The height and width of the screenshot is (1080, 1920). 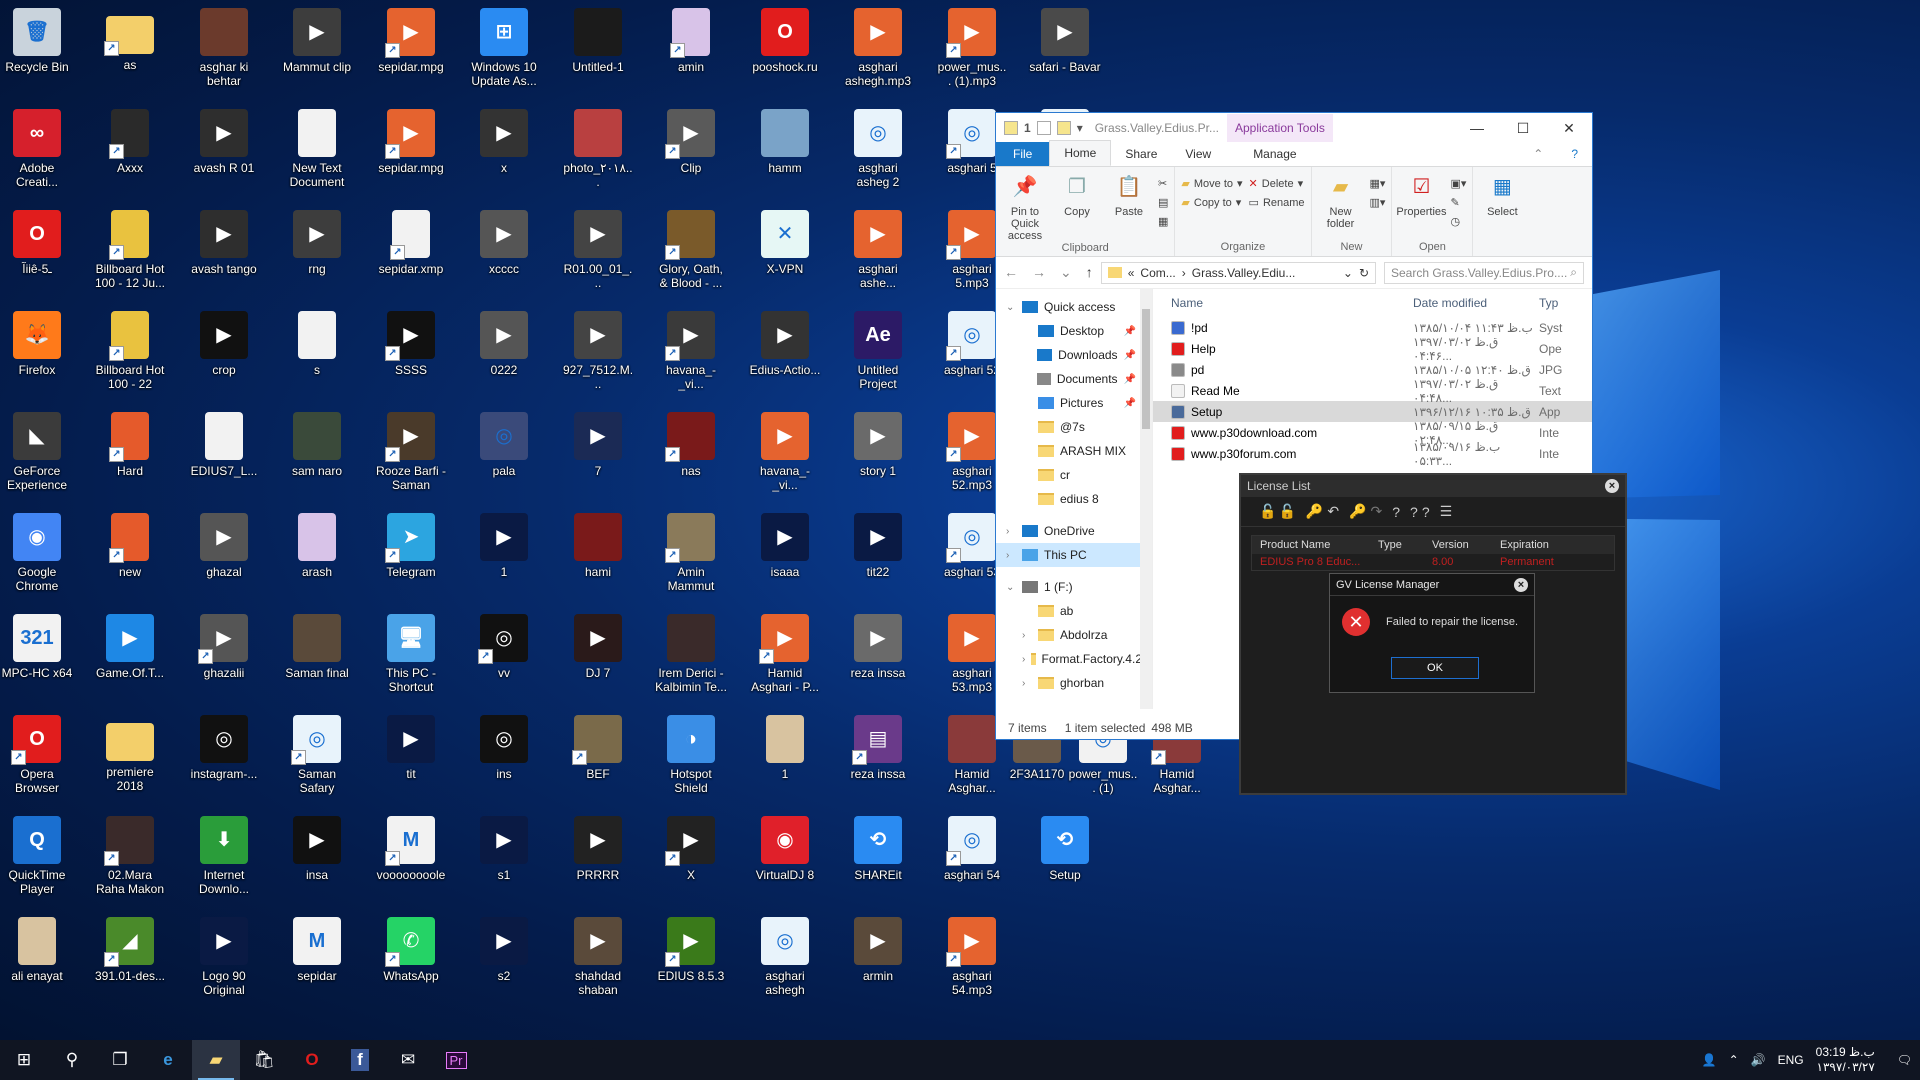 I want to click on desktop-icon: ▶ Clip, so click(x=691, y=154).